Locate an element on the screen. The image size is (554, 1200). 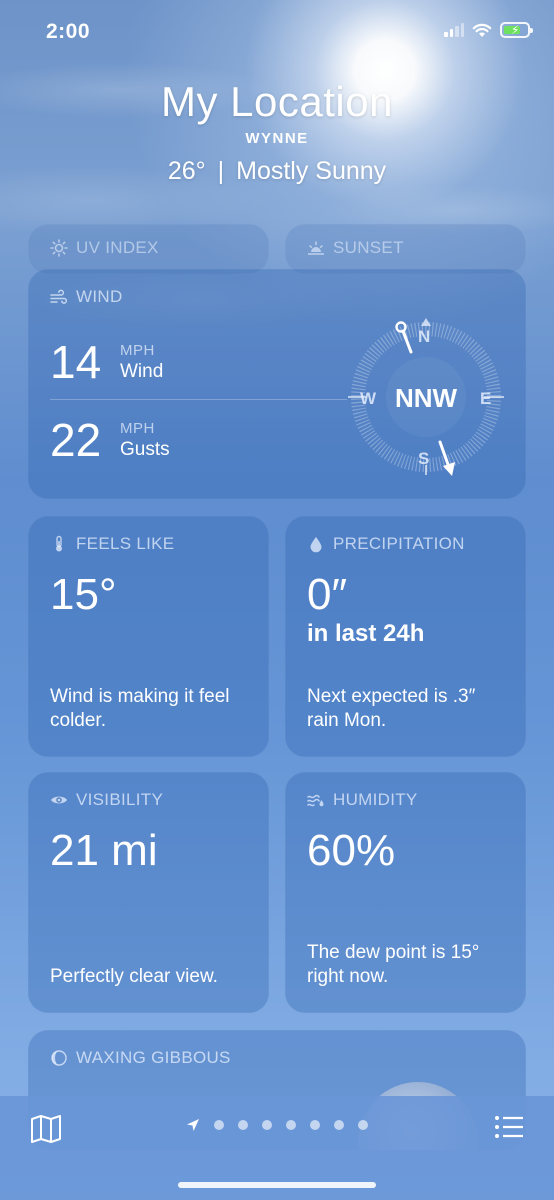
wind-header: WIND is located at coordinates (86, 297).